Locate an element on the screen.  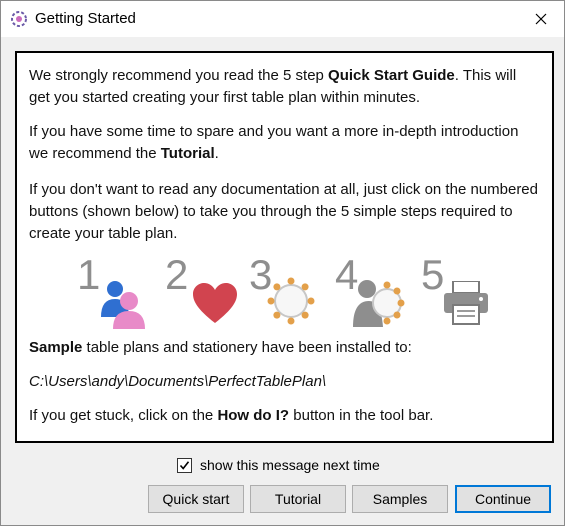
step-5-number: 5 is located at coordinates (433, 274).